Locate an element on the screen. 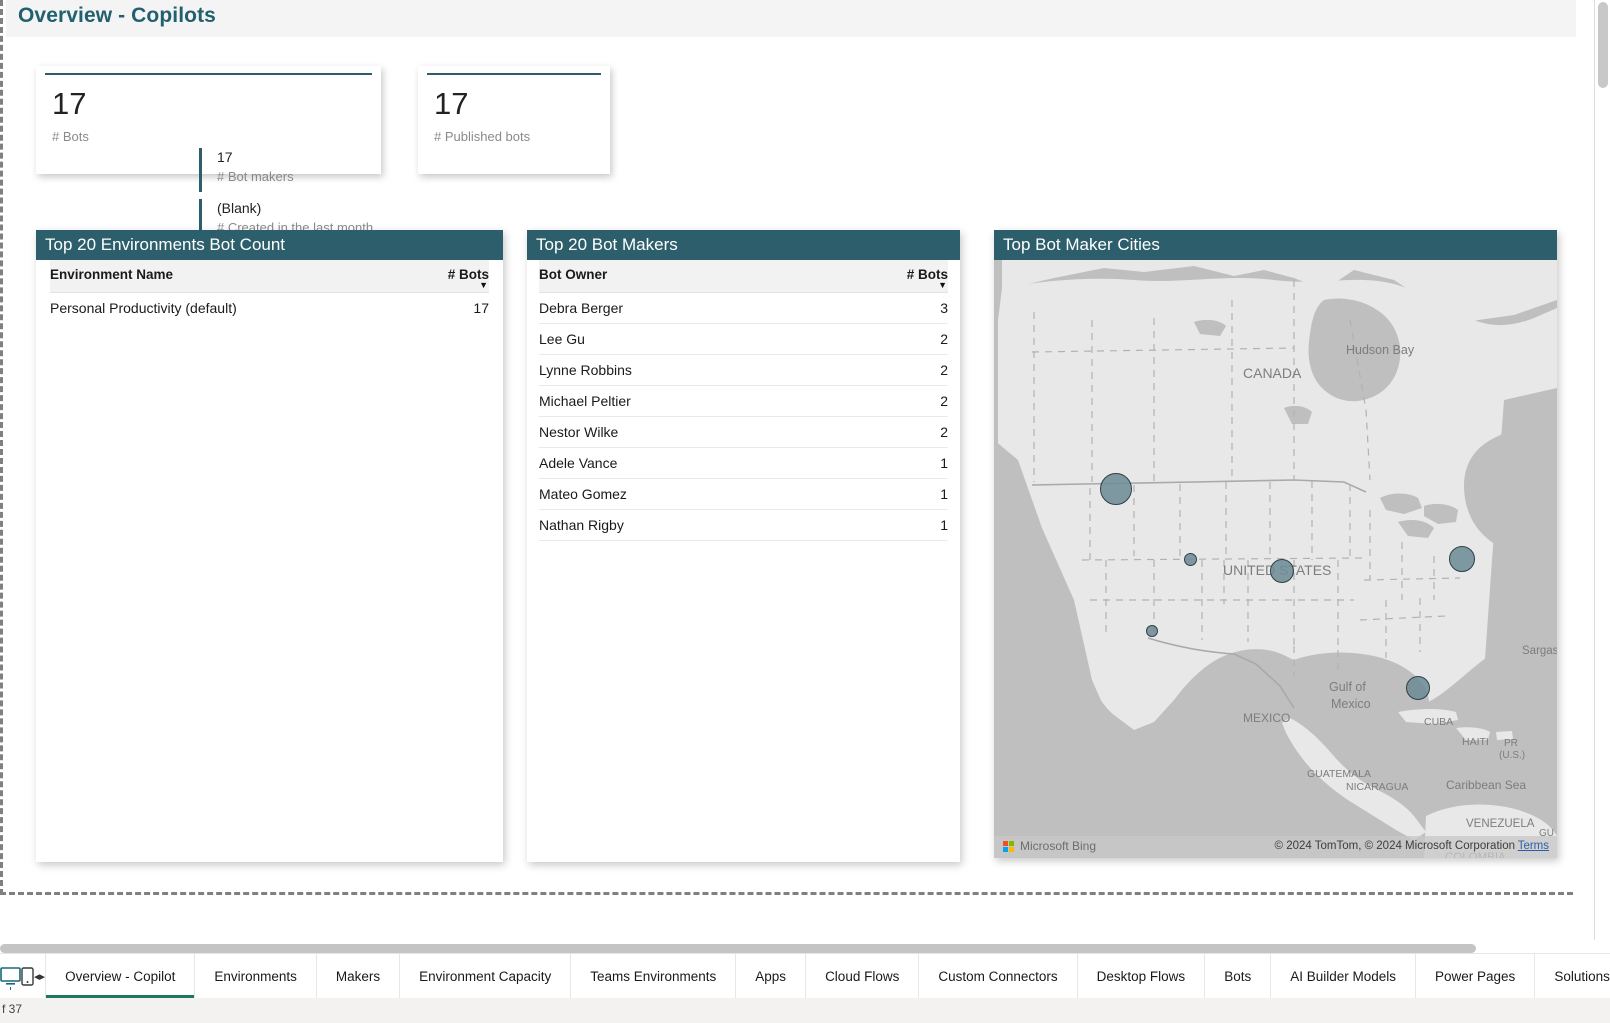 This screenshot has height=1023, width=1610. table-row: Michael Peltier 2 is located at coordinates (743, 401).